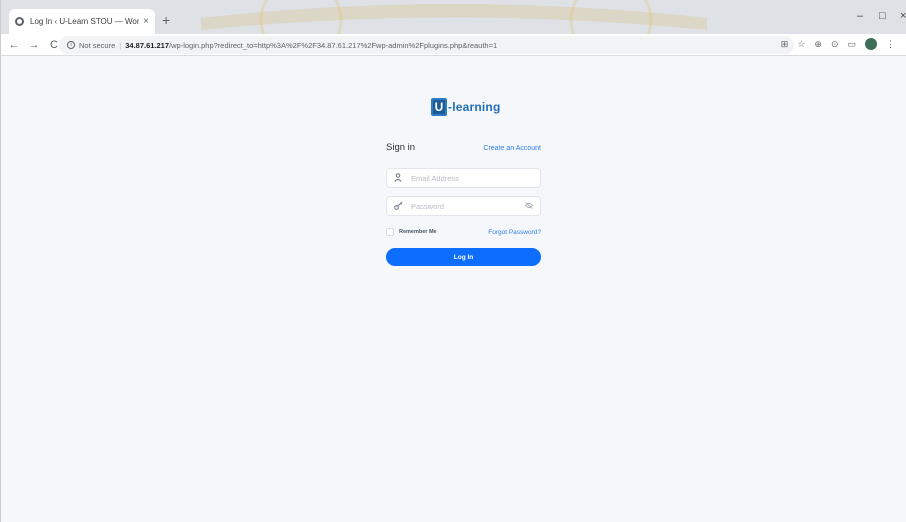  What do you see at coordinates (818, 44) in the screenshot?
I see `extension-icon: ⊕` at bounding box center [818, 44].